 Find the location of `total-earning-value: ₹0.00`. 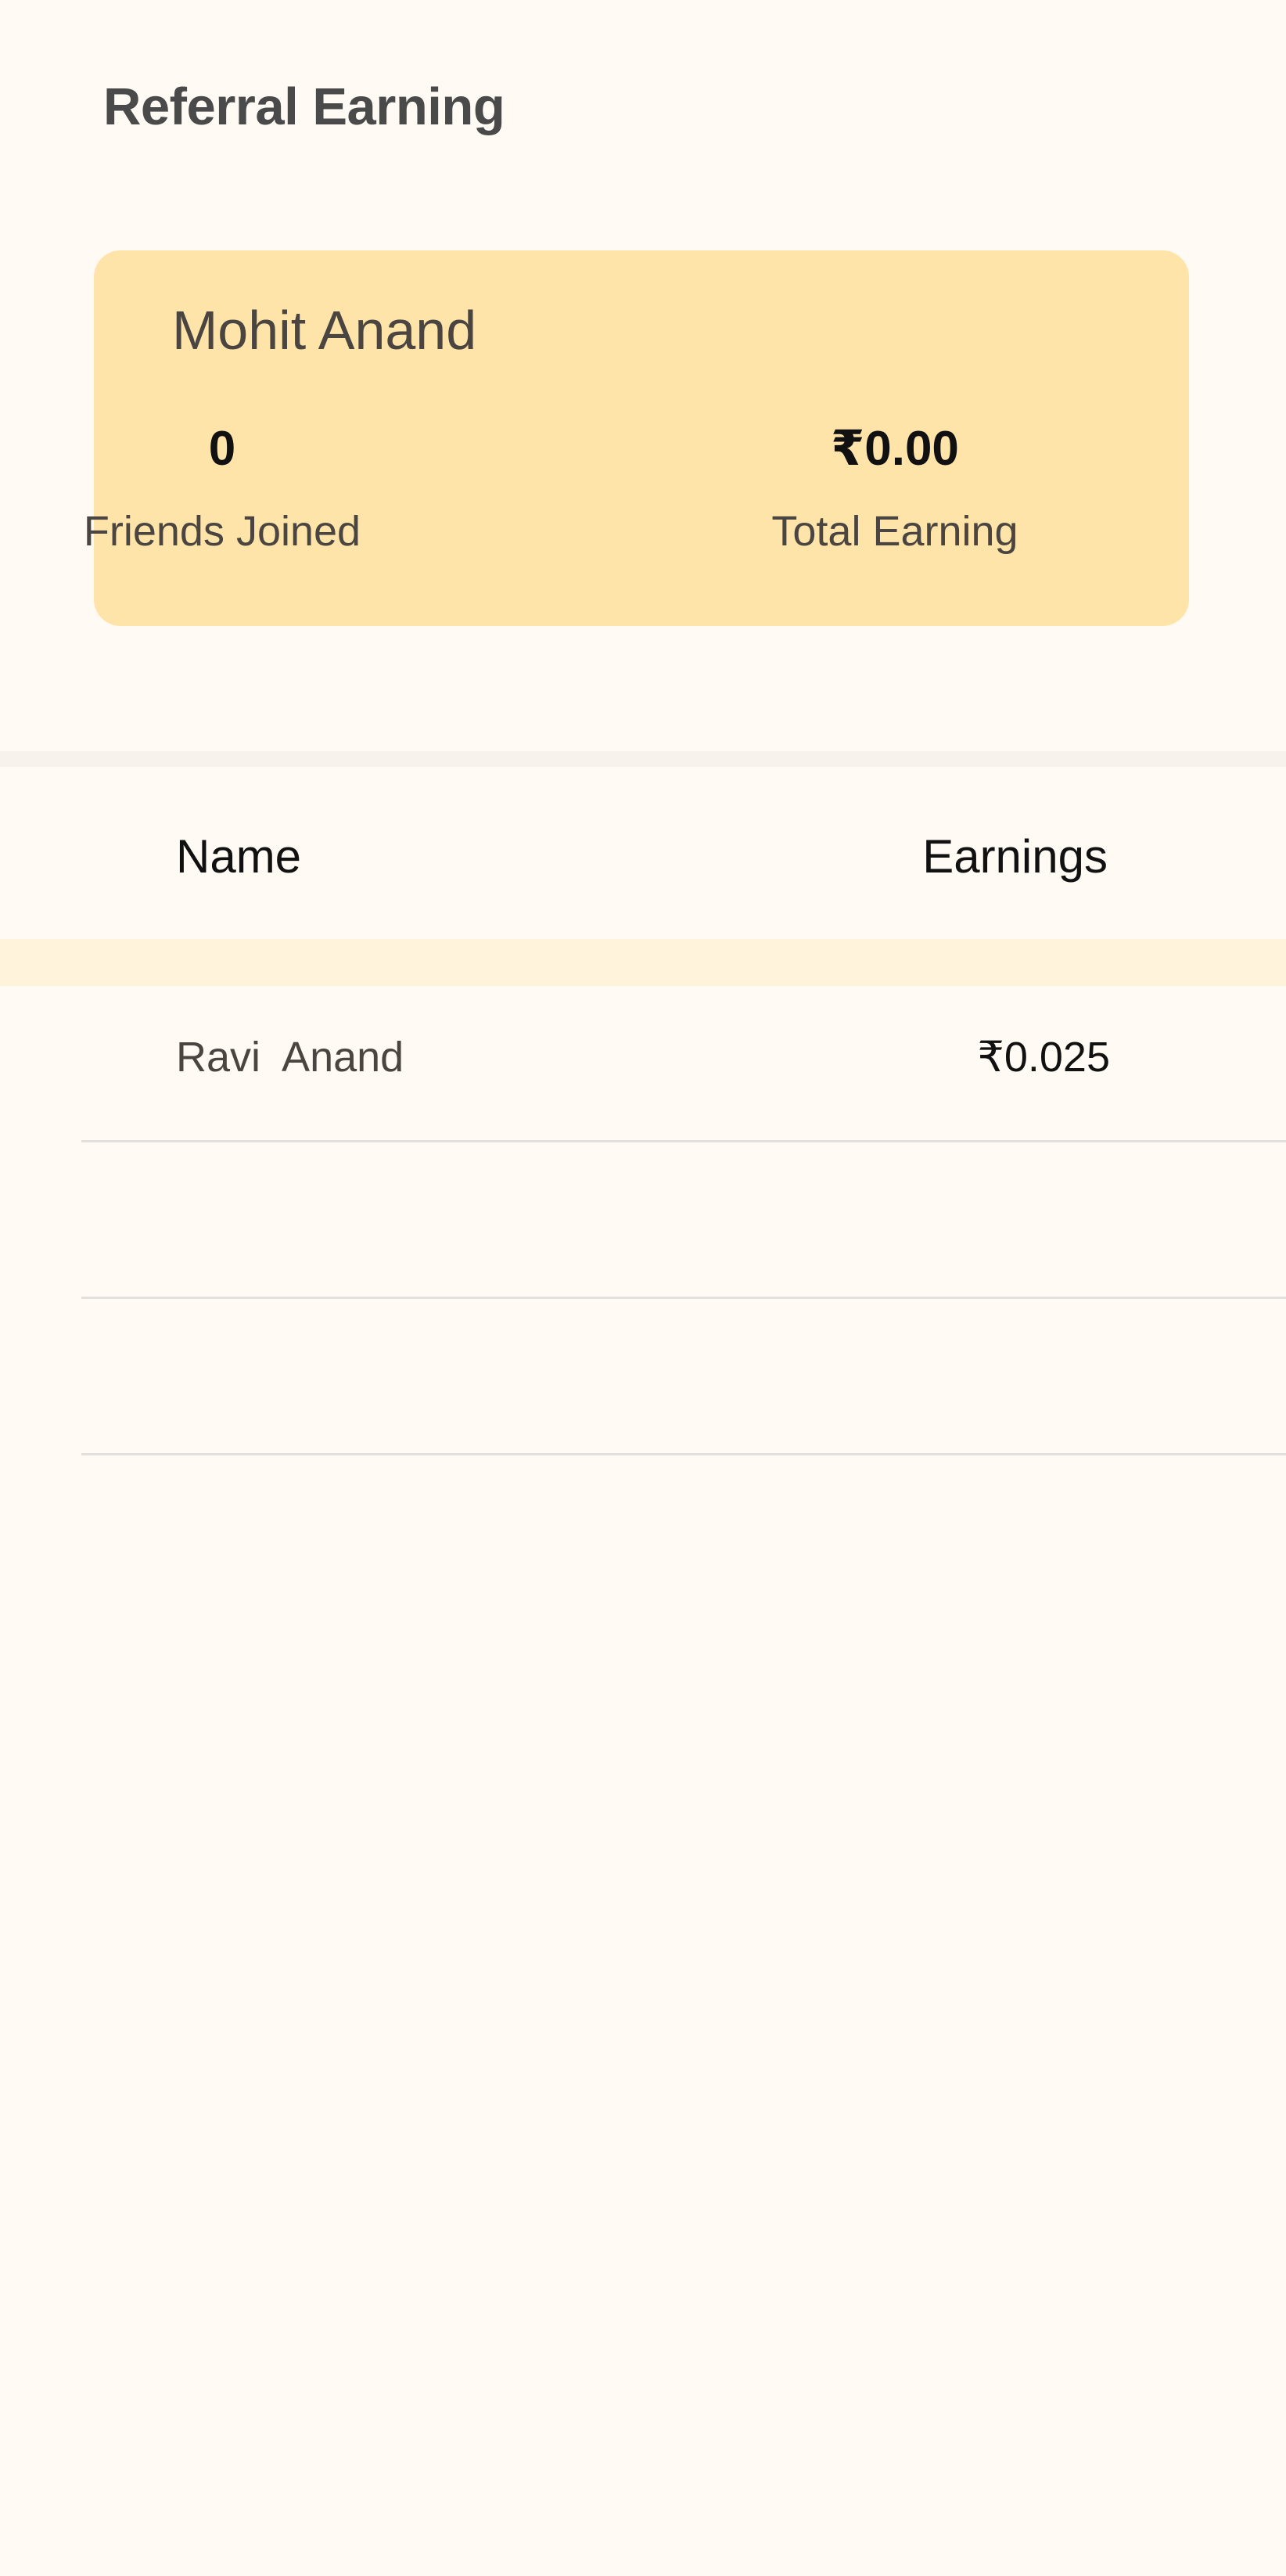

total-earning-value: ₹0.00 is located at coordinates (895, 449).